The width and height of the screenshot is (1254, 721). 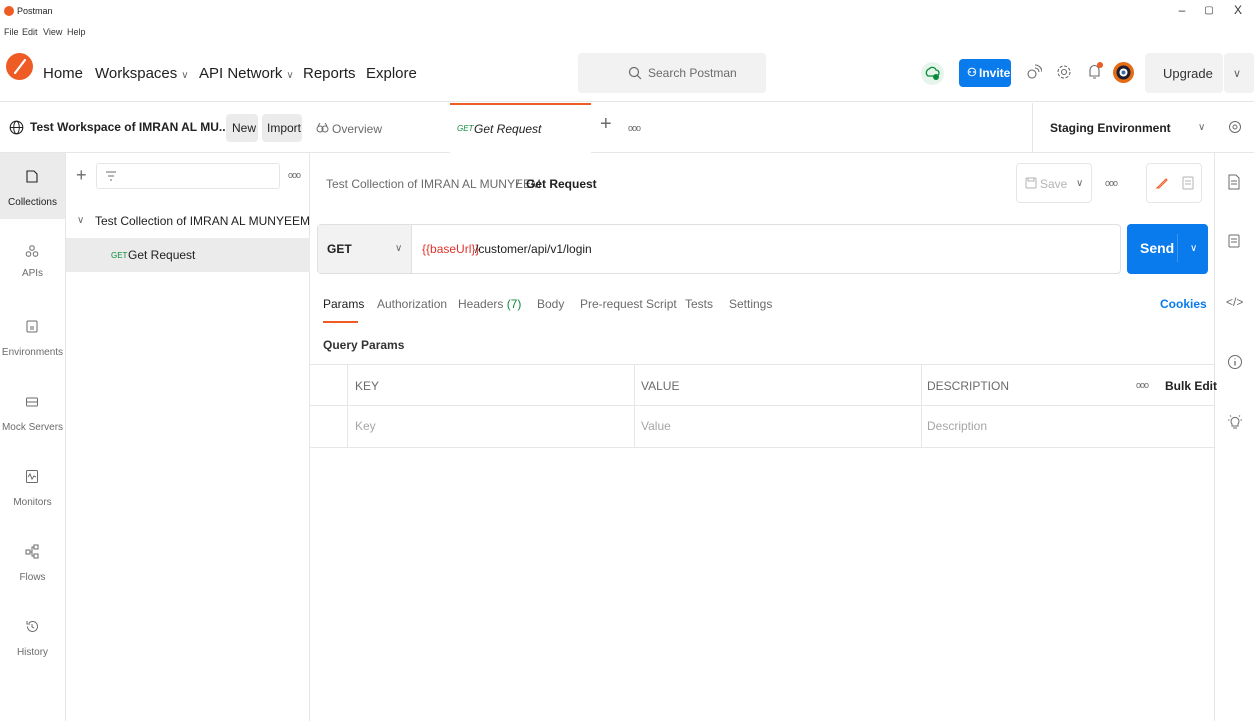 I want to click on menu-file: File, so click(x=11, y=32).